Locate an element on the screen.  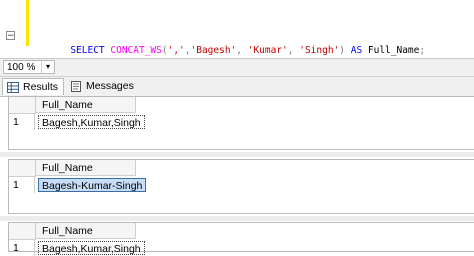
result-cell-selected: Bagesh-Kumar-Singh is located at coordinates (92, 185).